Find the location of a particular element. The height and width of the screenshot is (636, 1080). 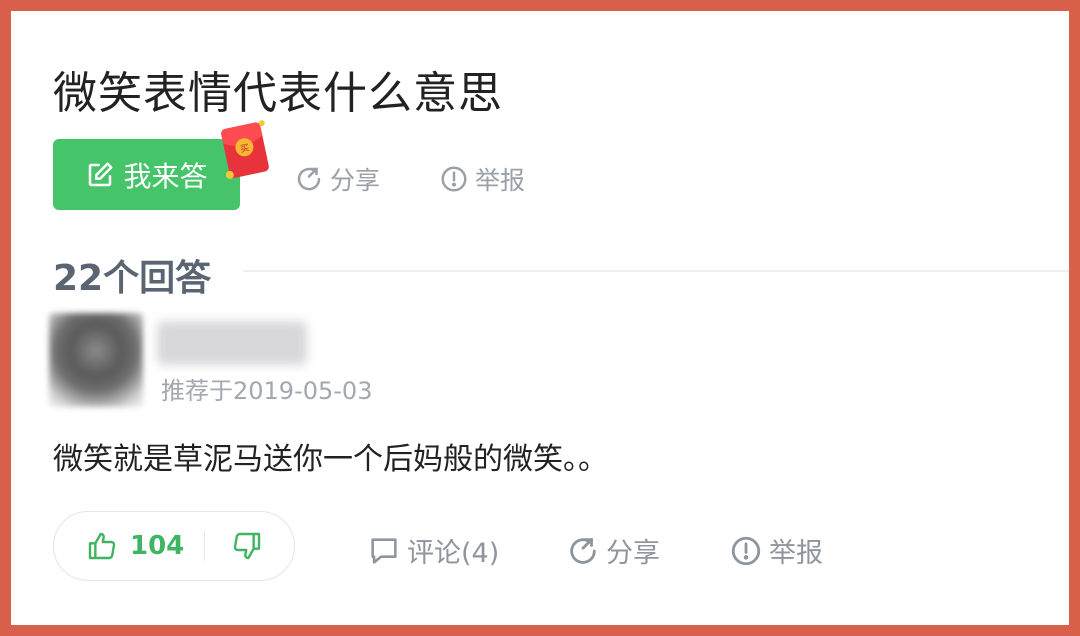

username is located at coordinates (232, 343).